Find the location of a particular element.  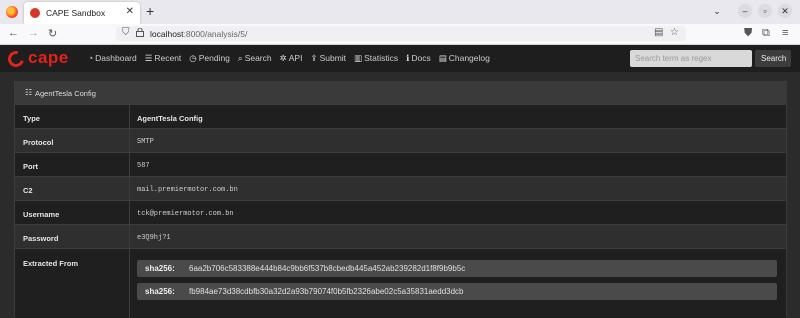

tab-title: CAPE Sandbox is located at coordinates (76, 13).